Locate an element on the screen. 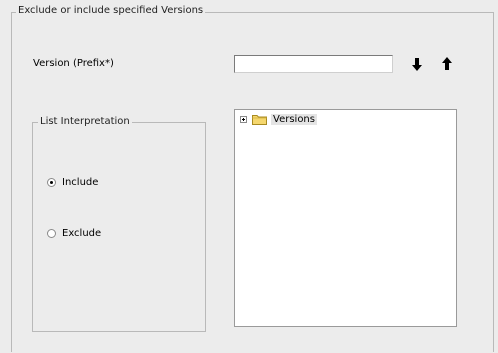 Image resolution: width=498 pixels, height=353 pixels. radio-unchecked-icon is located at coordinates (51, 233).